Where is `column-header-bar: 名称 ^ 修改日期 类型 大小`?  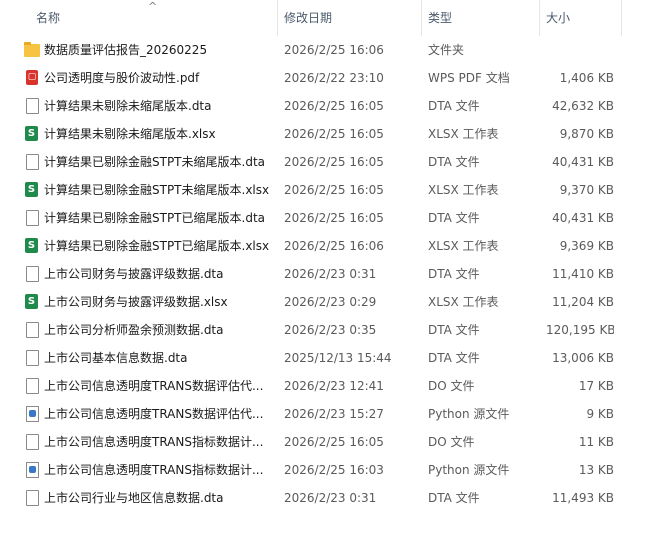 column-header-bar: 名称 ^ 修改日期 类型 大小 is located at coordinates (327, 18).